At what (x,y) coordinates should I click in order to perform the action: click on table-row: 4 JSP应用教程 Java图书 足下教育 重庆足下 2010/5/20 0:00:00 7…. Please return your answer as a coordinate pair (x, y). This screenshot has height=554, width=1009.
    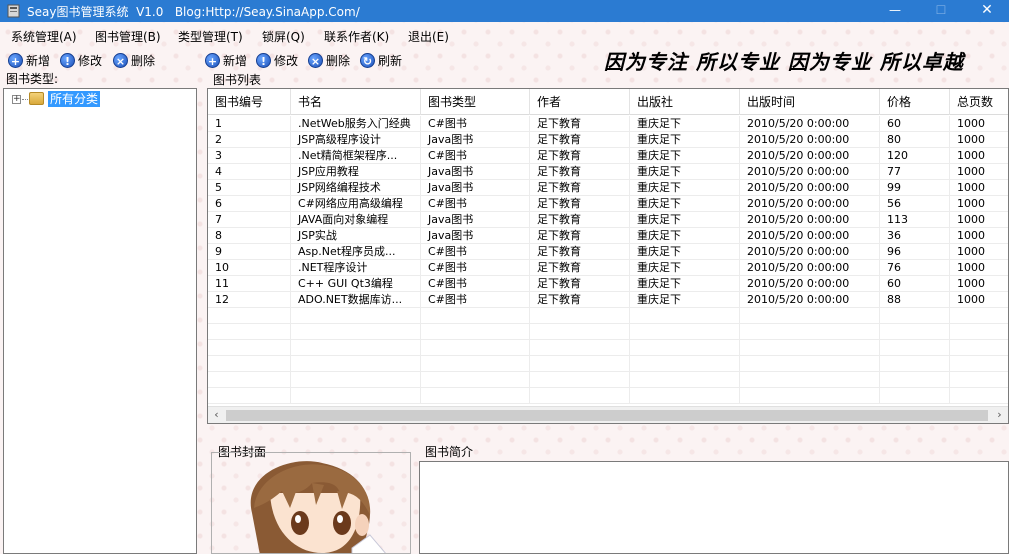
    Looking at the image, I should click on (608, 172).